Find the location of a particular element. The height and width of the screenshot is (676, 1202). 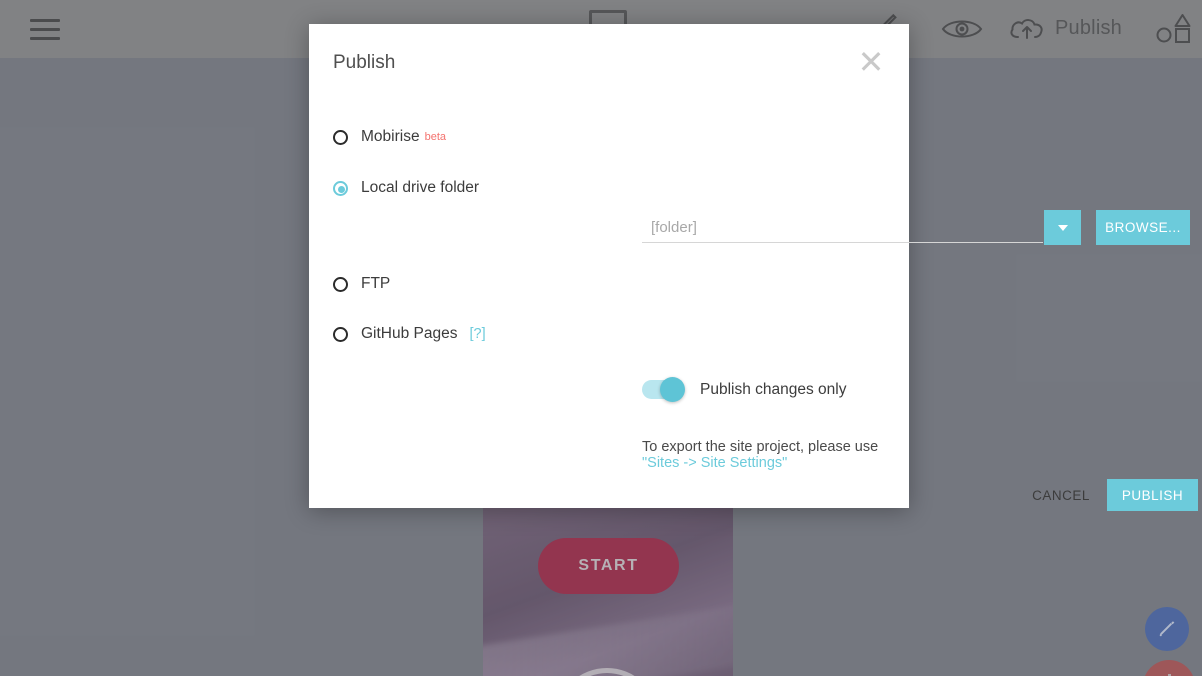

publish-changes-only-toggle is located at coordinates (663, 389).